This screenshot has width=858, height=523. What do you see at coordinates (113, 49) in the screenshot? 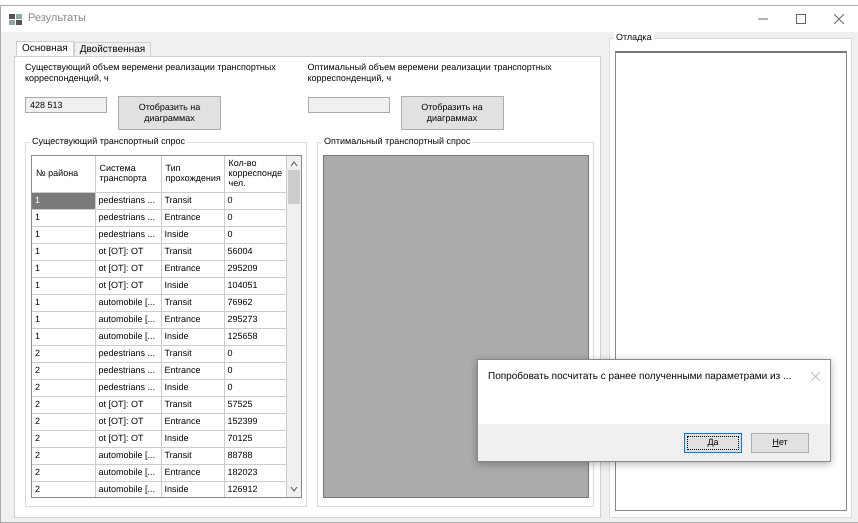
I see `tab: Двойственная` at bounding box center [113, 49].